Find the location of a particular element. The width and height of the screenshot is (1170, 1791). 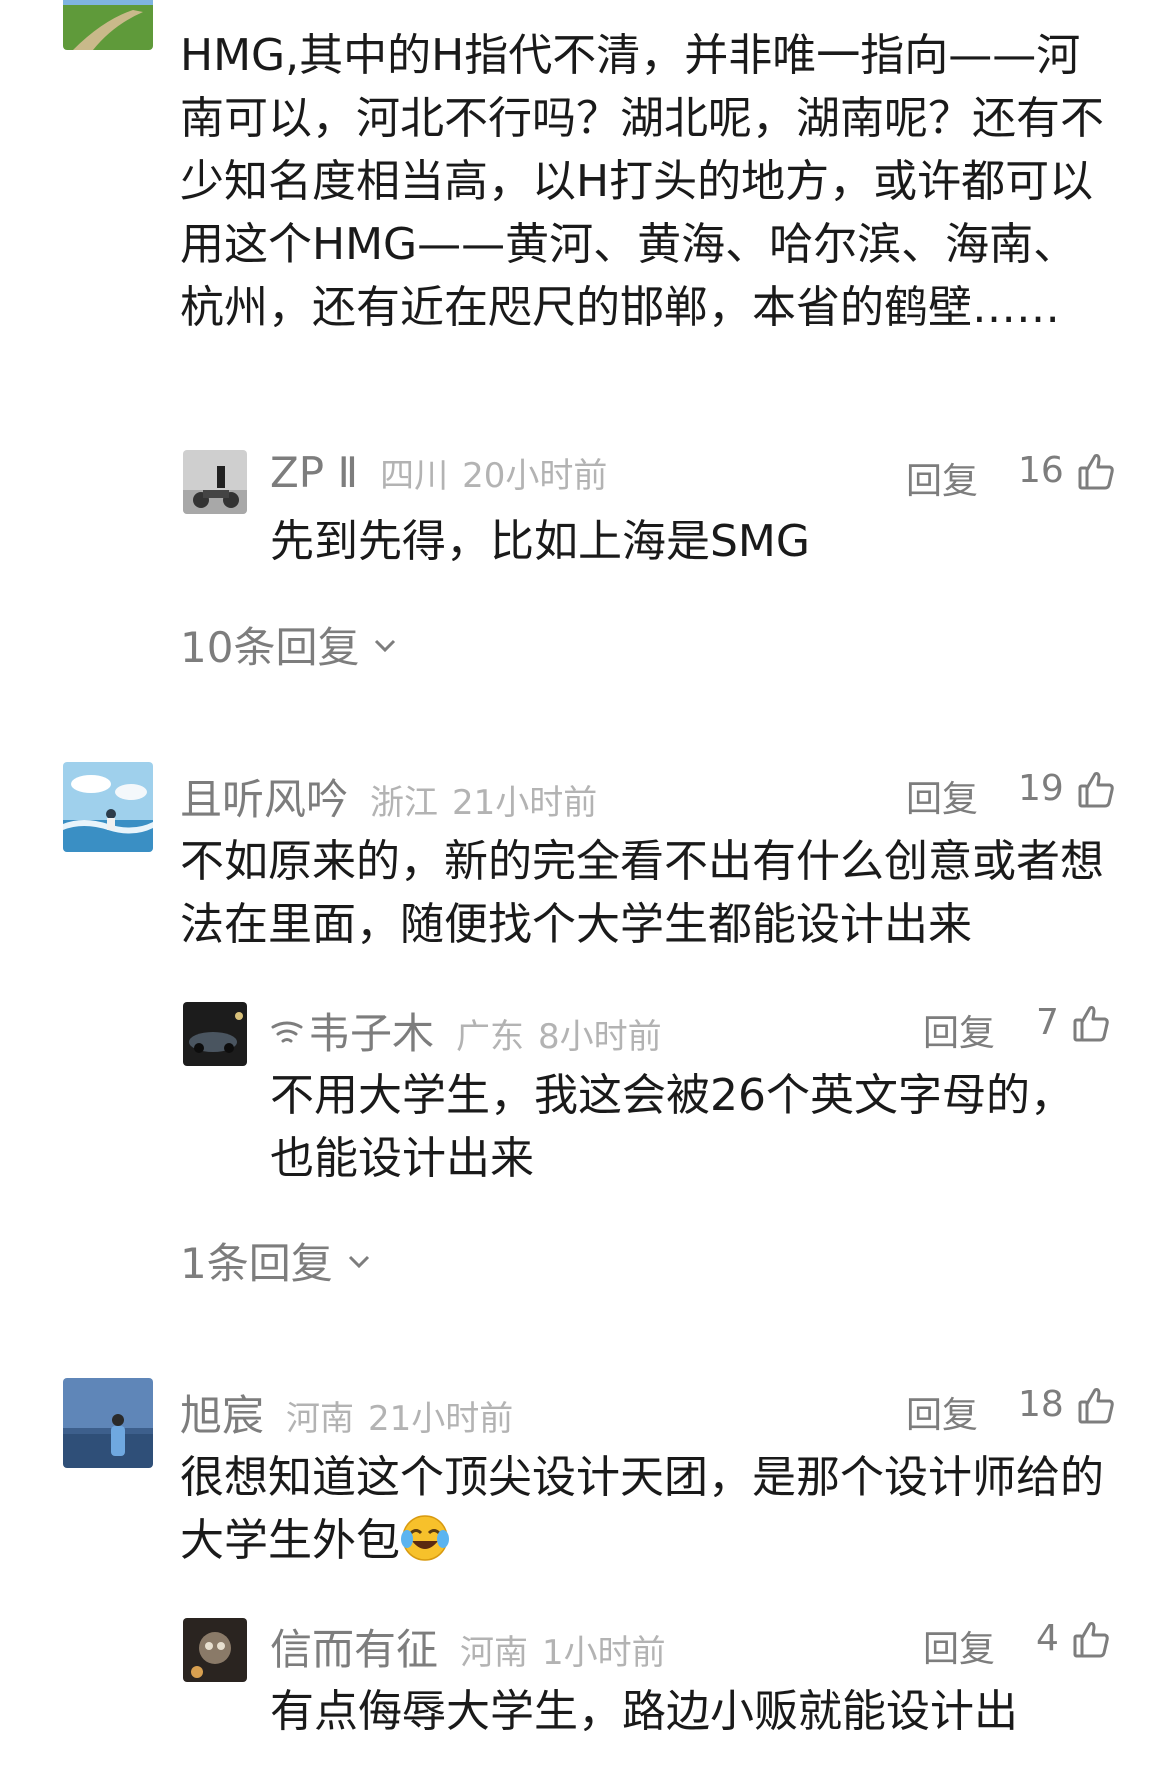

comment-text: 不如原来的，新的完全看不出有什么创意或者想法在里面，随便找个大学生都能设计出来 is located at coordinates (642, 893).